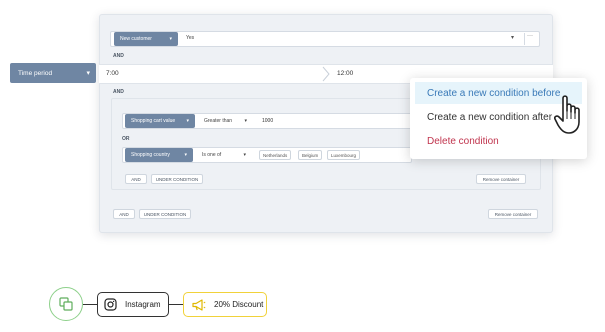  I want to click on group-field-select-2: Shopping country ▾, so click(159, 155).